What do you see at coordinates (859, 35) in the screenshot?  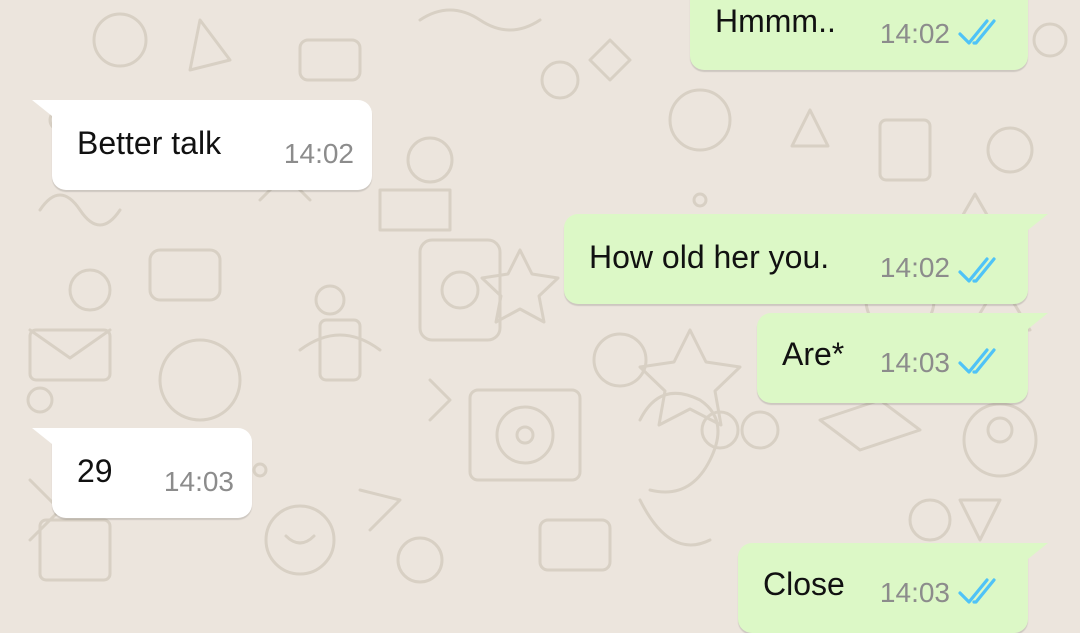 I see `message-outgoing: Hmmm.. 14:02` at bounding box center [859, 35].